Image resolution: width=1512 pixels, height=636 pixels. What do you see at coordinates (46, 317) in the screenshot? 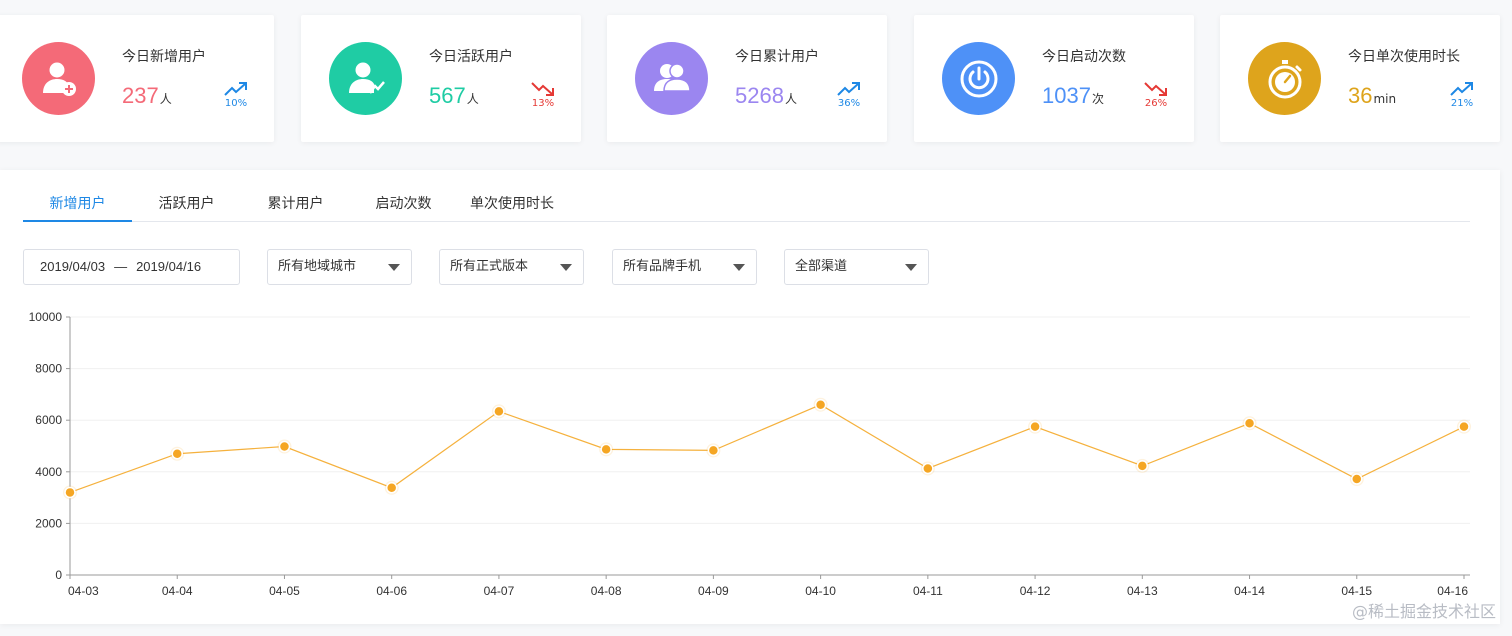
I see `y-tick-label: 10000` at bounding box center [46, 317].